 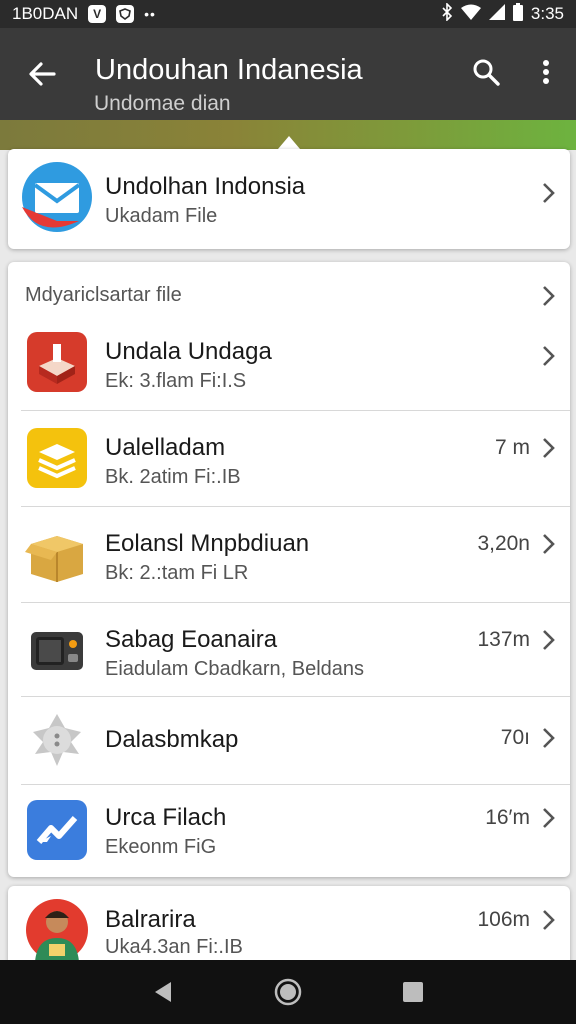 I want to click on person-avatar-icon, so click(x=57, y=930).